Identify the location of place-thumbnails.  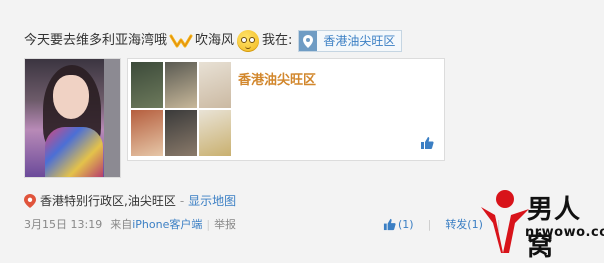
(181, 109).